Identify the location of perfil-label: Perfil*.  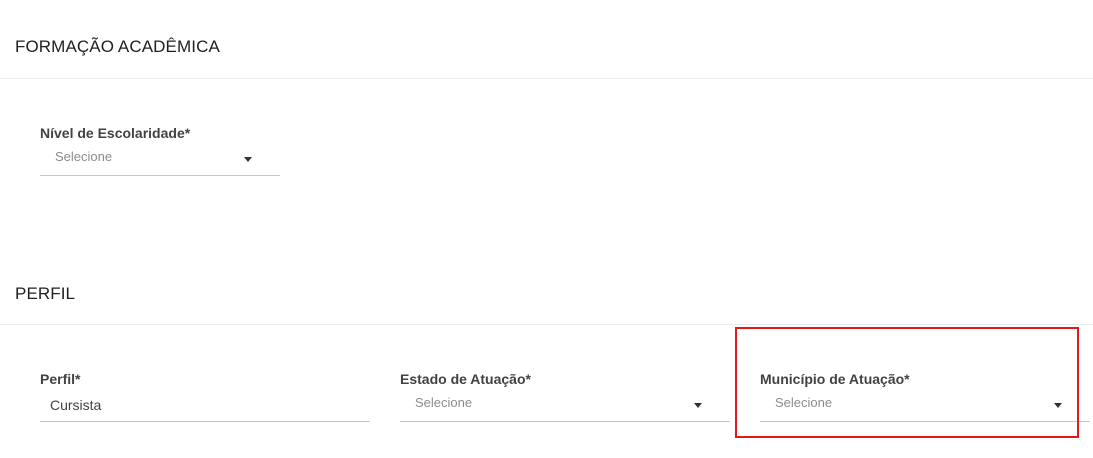
(60, 379).